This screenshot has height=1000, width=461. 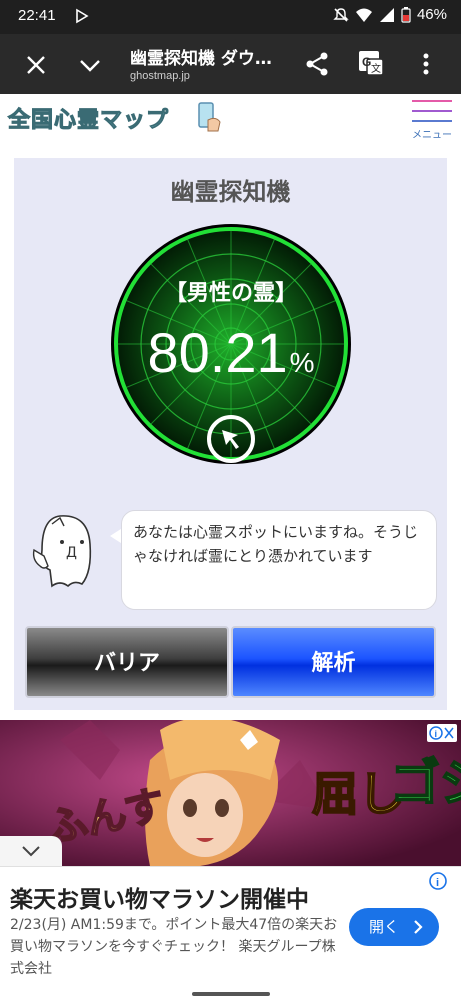 What do you see at coordinates (376, 68) in the screenshot?
I see `svg-text: 文` at bounding box center [376, 68].